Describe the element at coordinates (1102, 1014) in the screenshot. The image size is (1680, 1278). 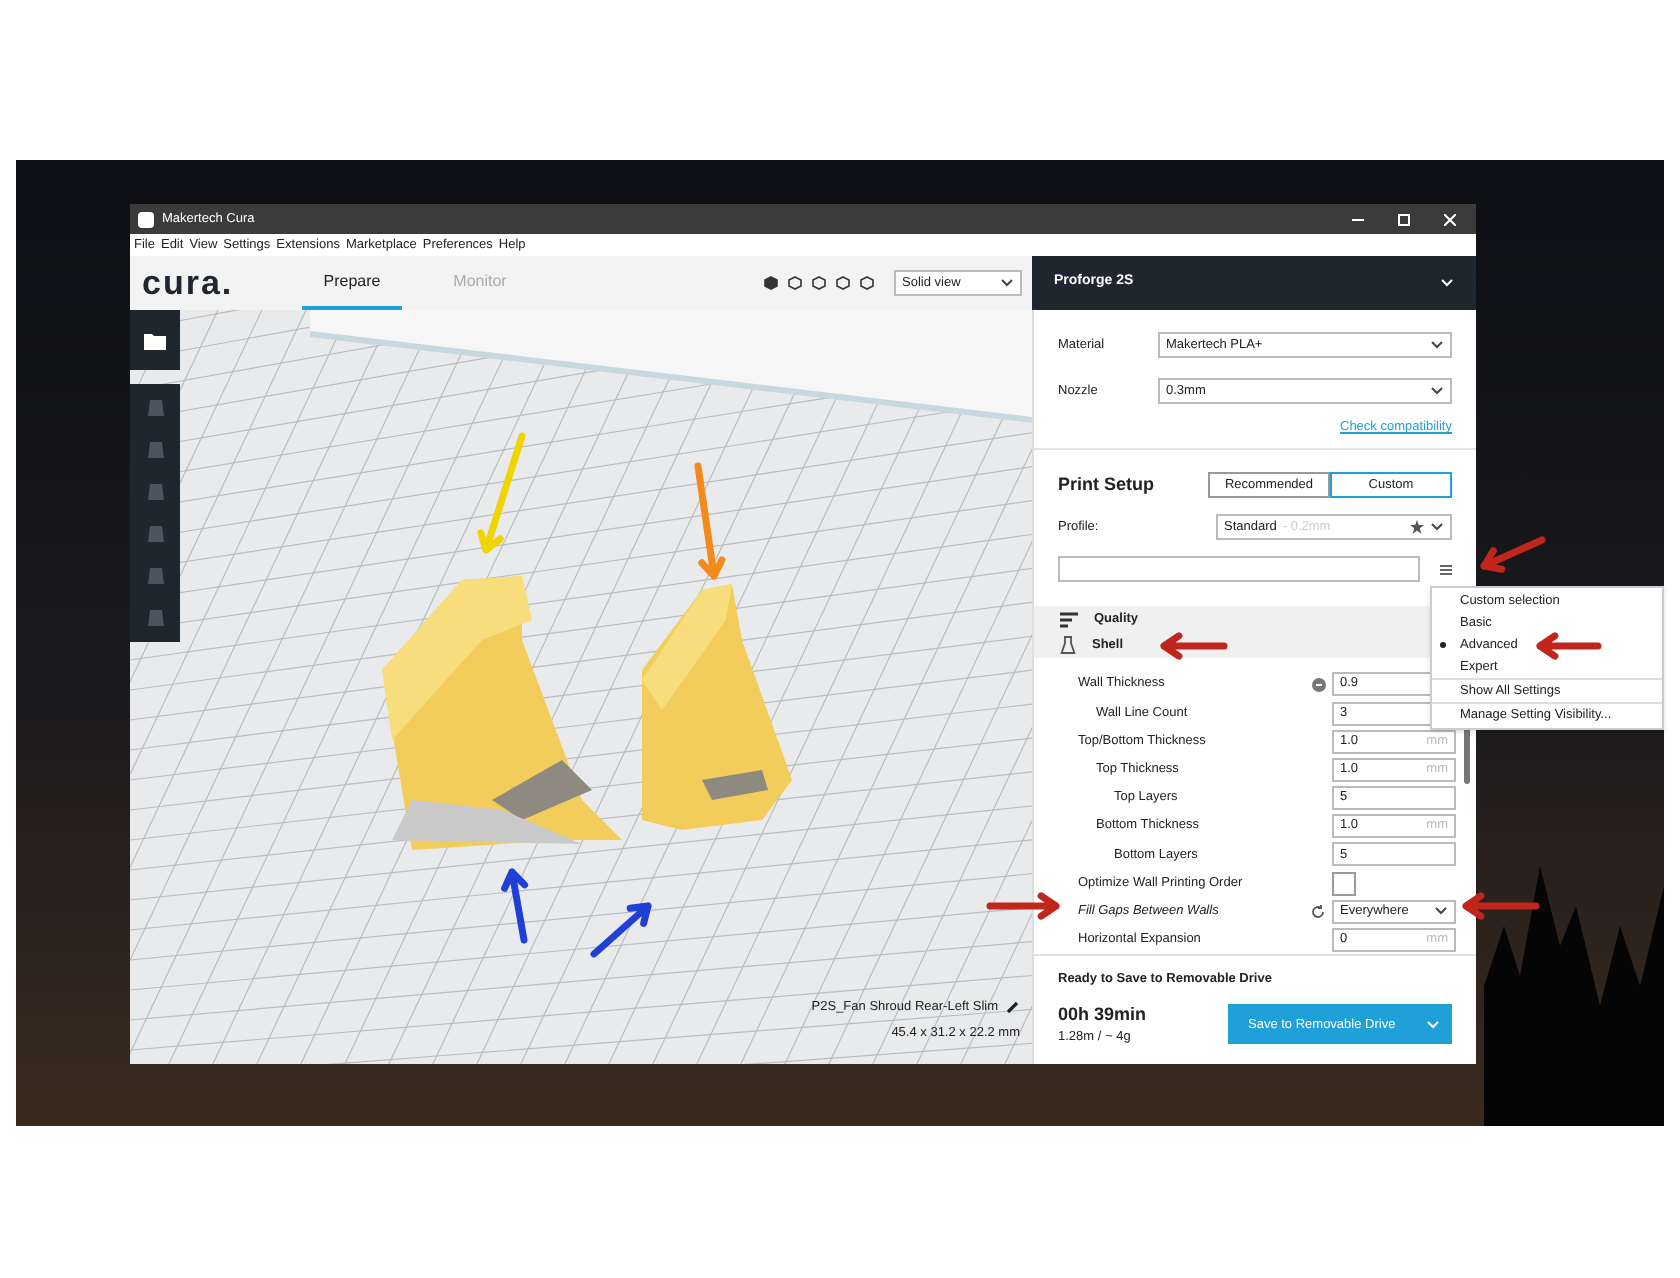
I see `print-time: 00h 39min` at that location.